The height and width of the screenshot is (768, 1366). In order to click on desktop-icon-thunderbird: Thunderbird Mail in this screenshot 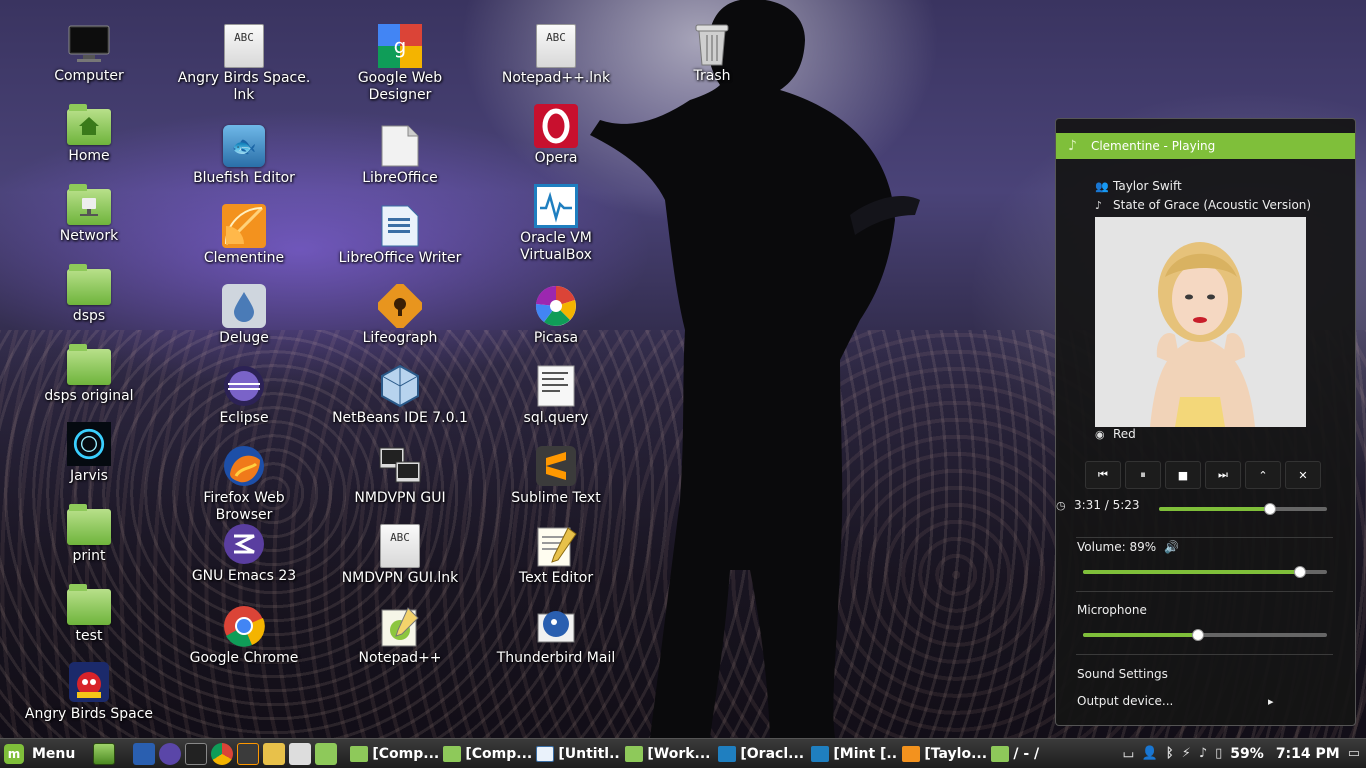, I will do `click(556, 635)`.